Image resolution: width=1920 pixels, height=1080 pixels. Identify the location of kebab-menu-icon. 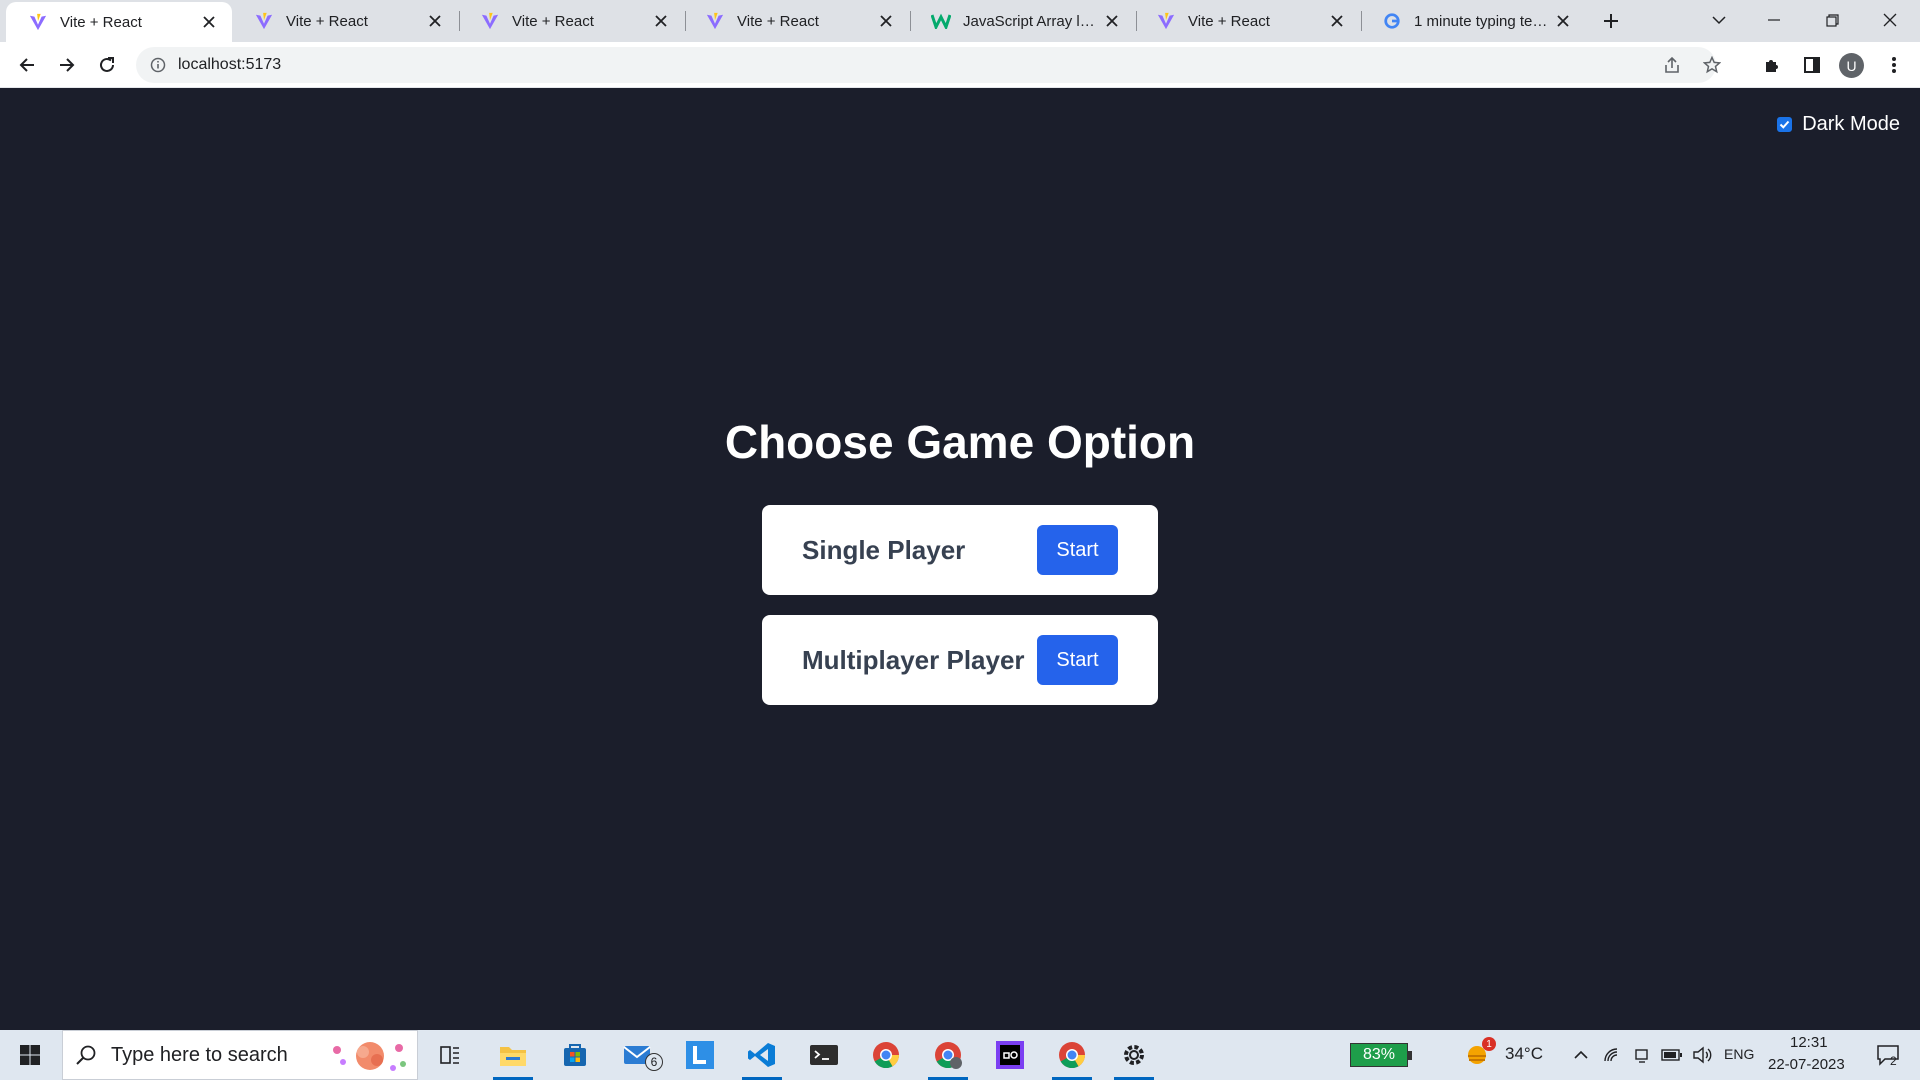
(1894, 65).